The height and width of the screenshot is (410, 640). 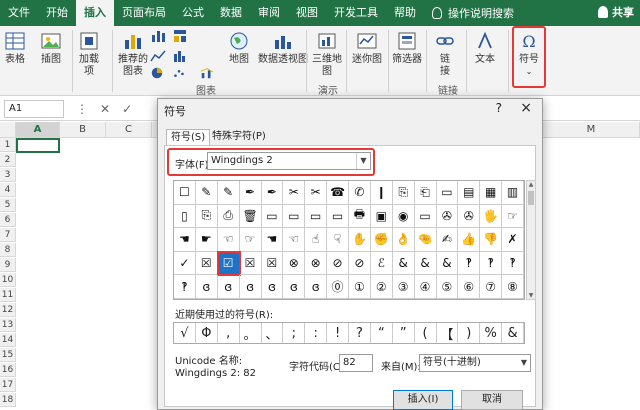 What do you see at coordinates (381, 193) in the screenshot?
I see `symbol-cell: ❙` at bounding box center [381, 193].